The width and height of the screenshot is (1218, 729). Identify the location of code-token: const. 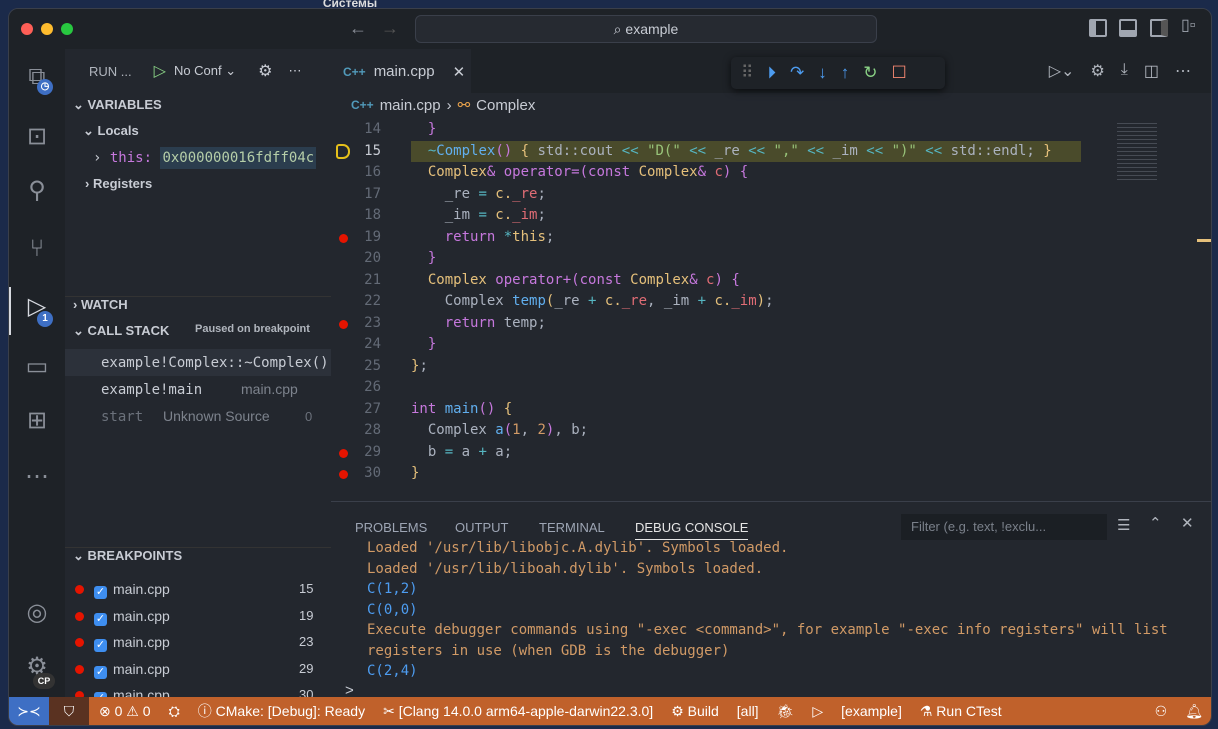
(605, 279).